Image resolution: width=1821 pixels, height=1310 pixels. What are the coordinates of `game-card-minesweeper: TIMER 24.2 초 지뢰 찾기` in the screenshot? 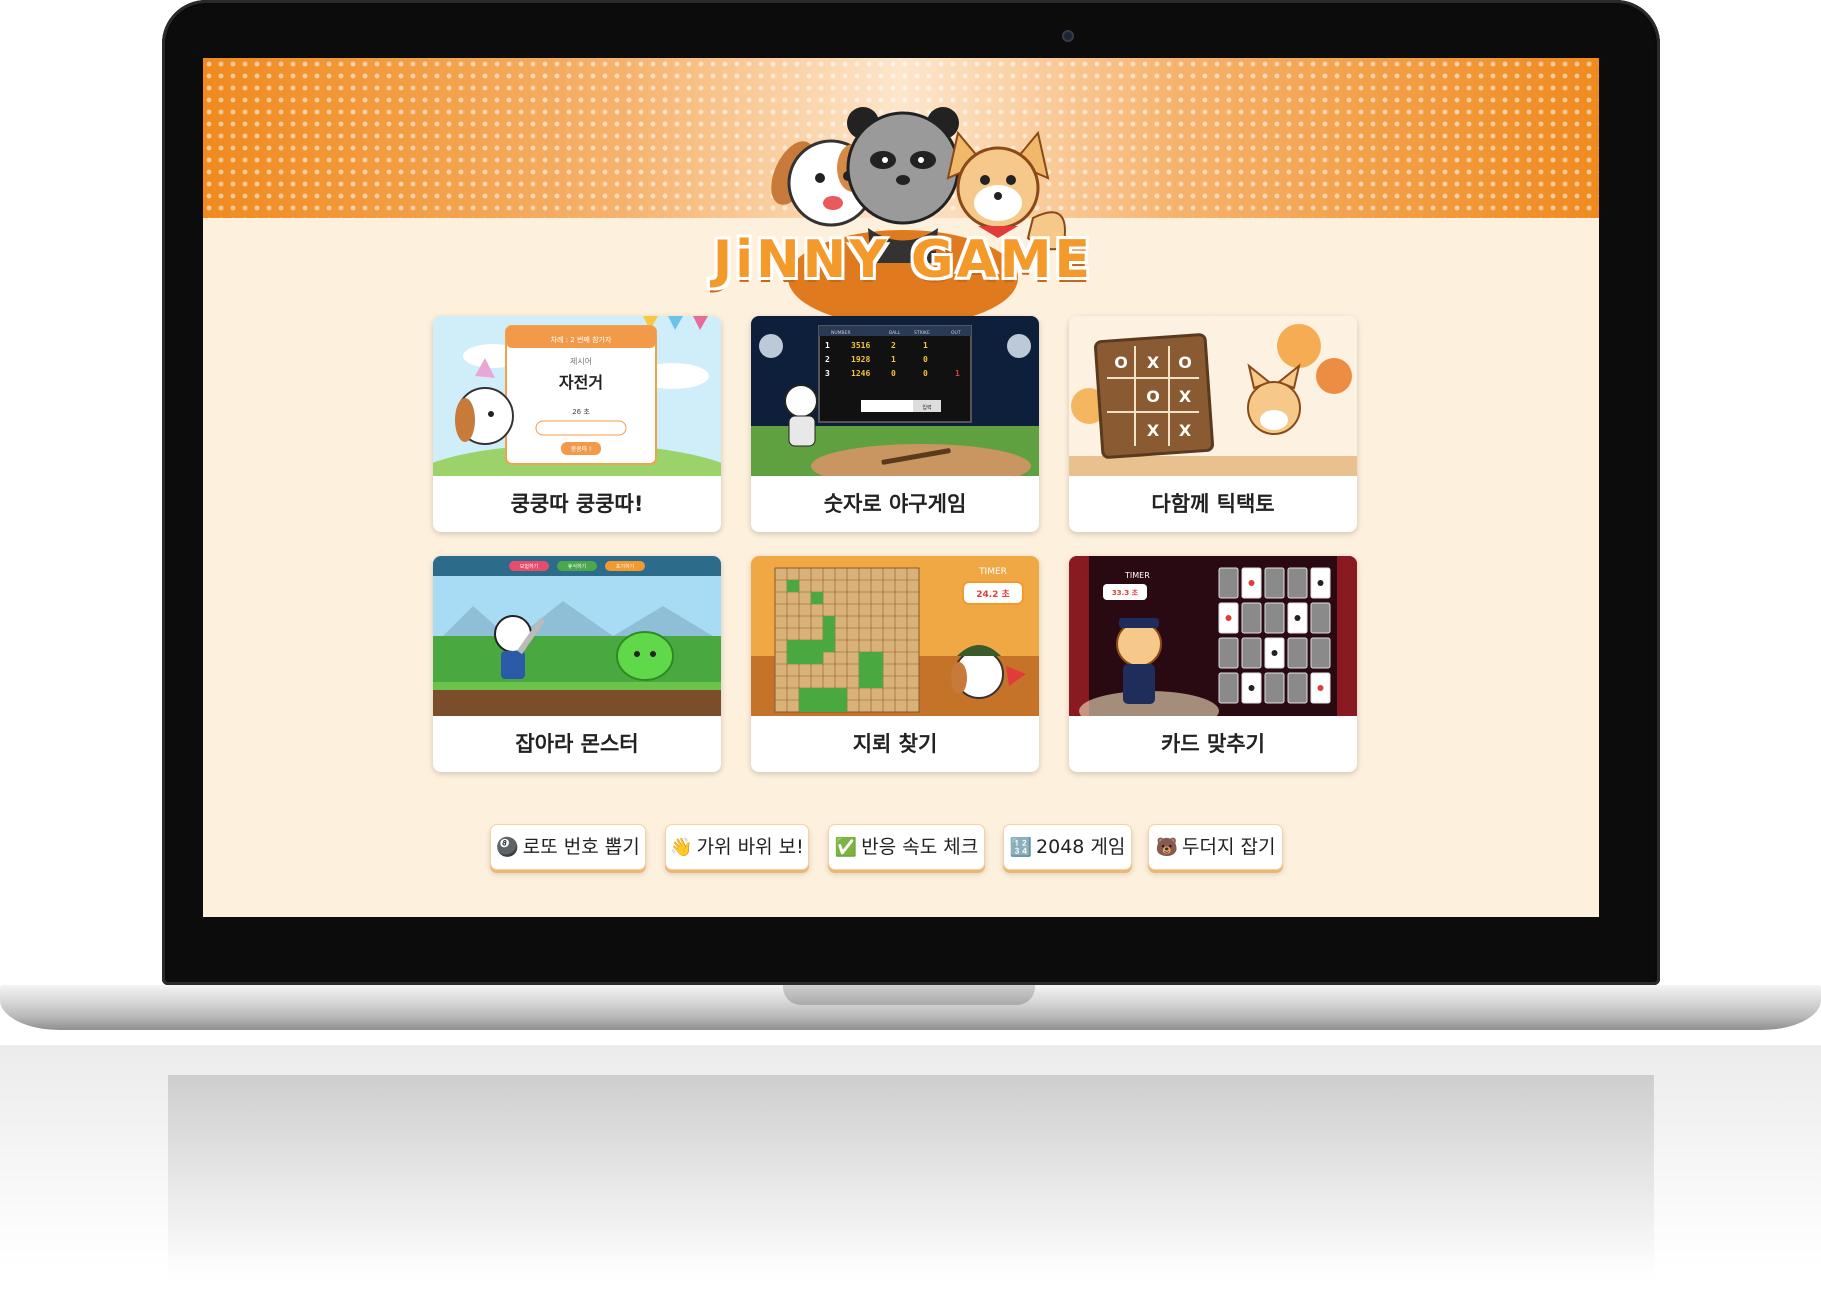 It's located at (895, 664).